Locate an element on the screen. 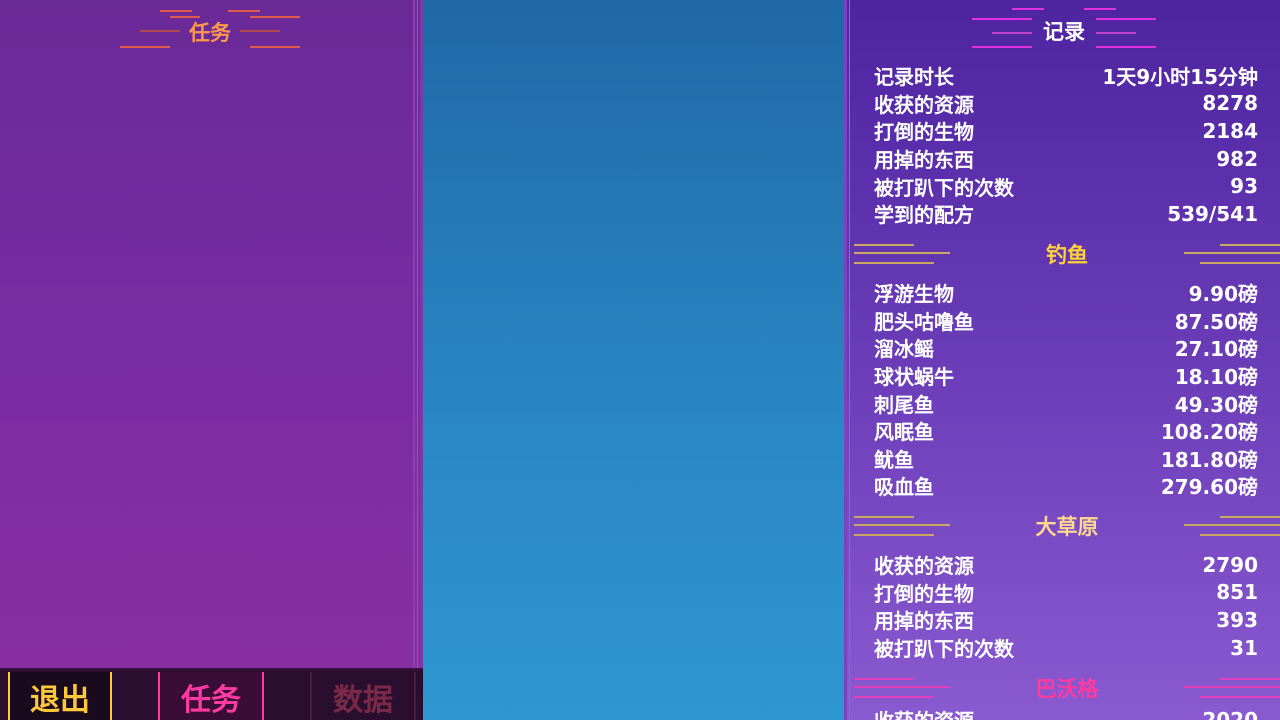 The height and width of the screenshot is (720, 1280). stat-row: 收获的资源 2790 is located at coordinates (1066, 565).